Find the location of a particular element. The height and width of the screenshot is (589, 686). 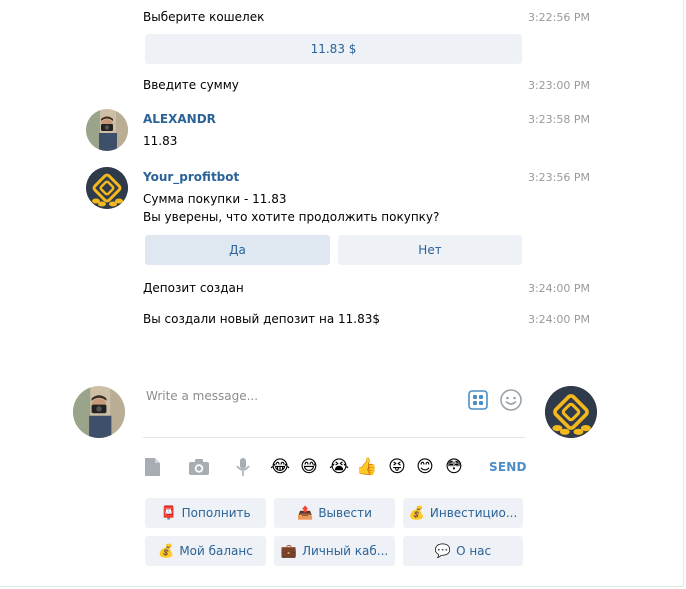

emoji-flushed-icon: 😳 is located at coordinates (454, 467).